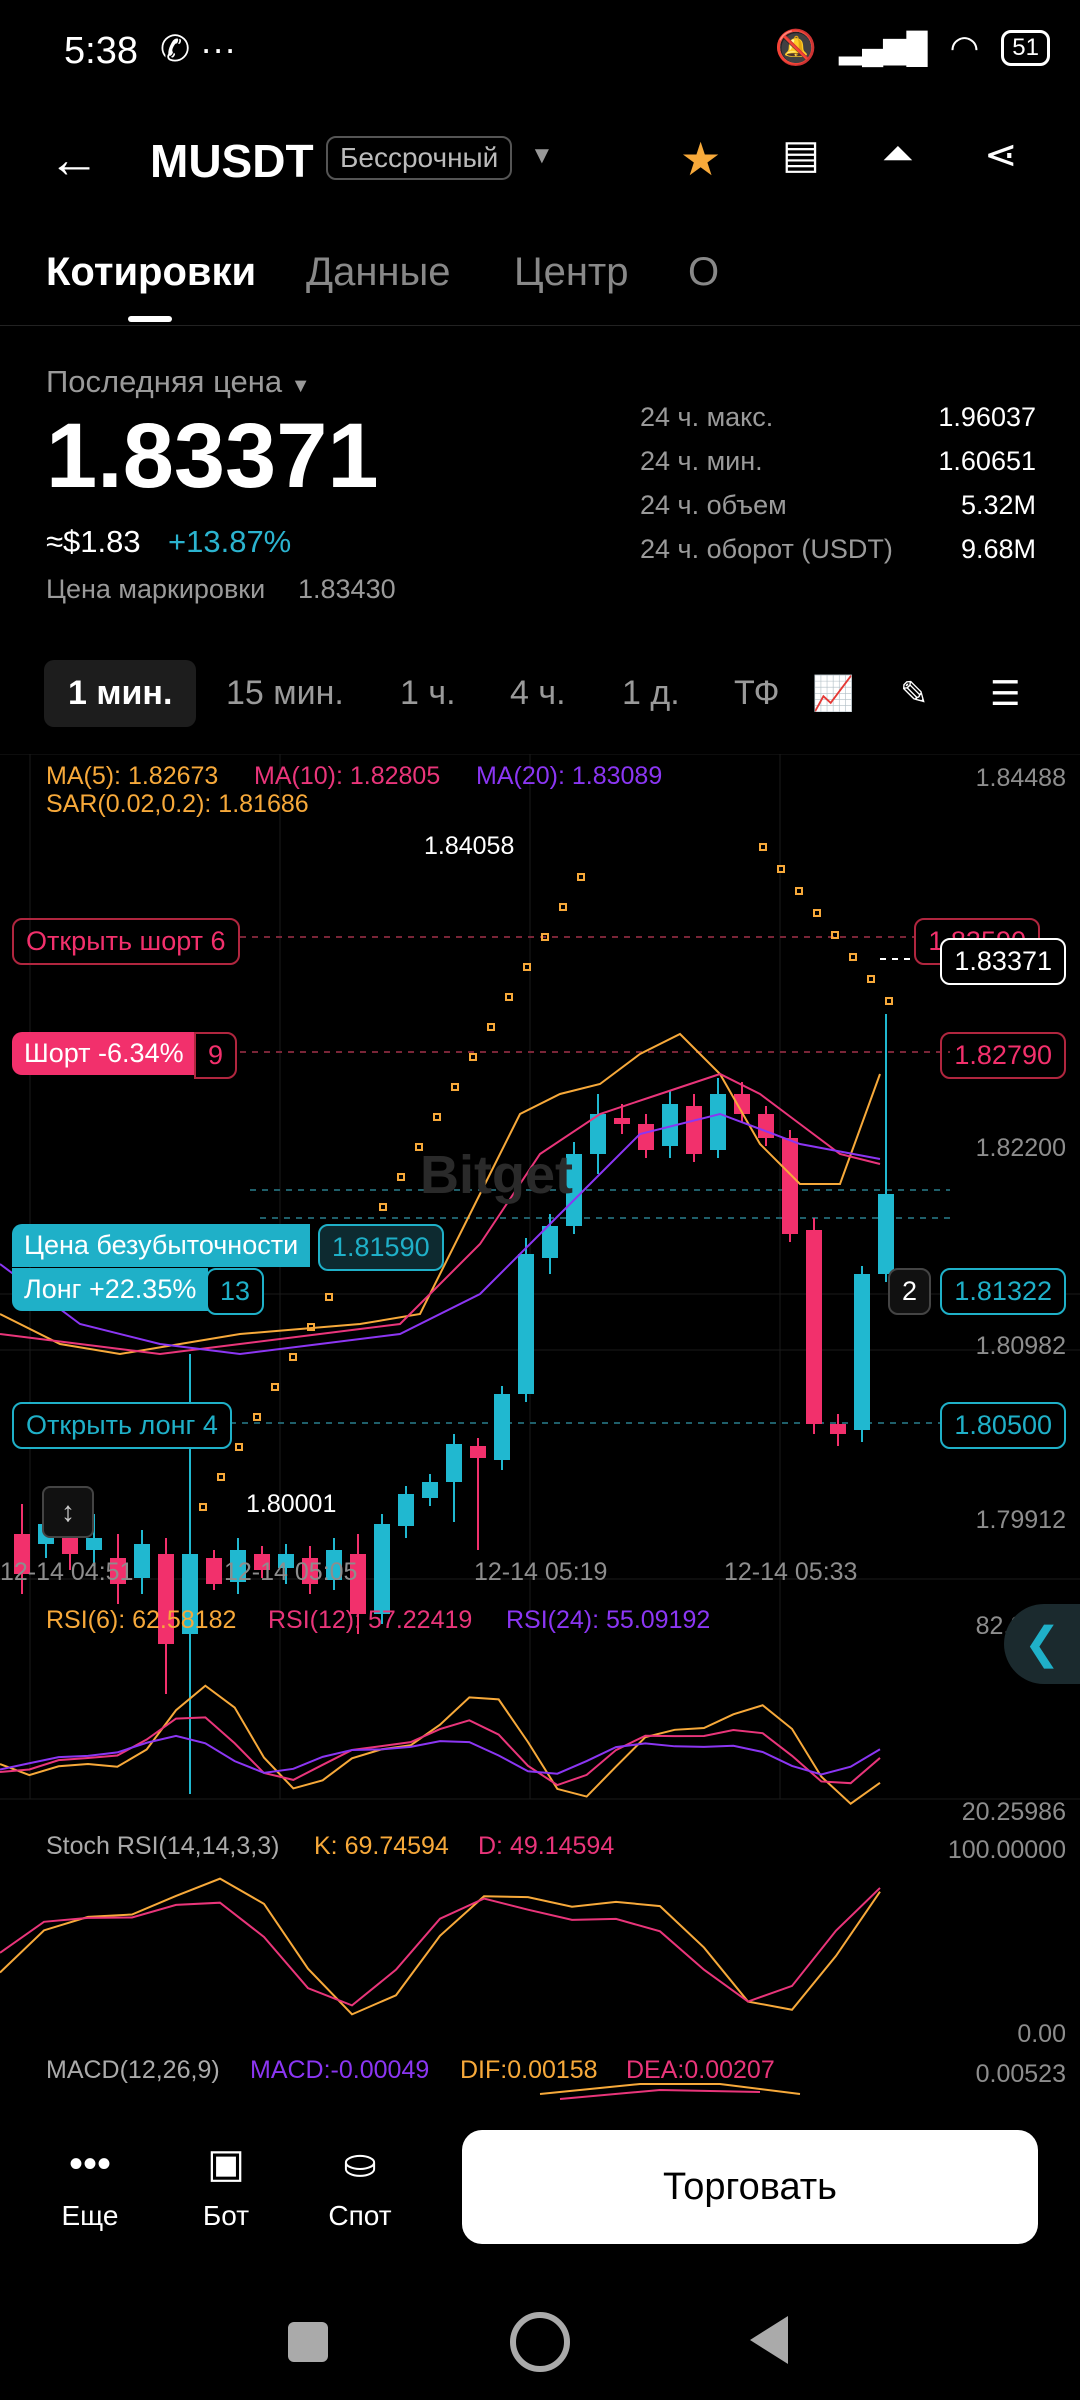 This screenshot has width=1080, height=2400. I want to click on high-price-label: 1.84058, so click(469, 846).